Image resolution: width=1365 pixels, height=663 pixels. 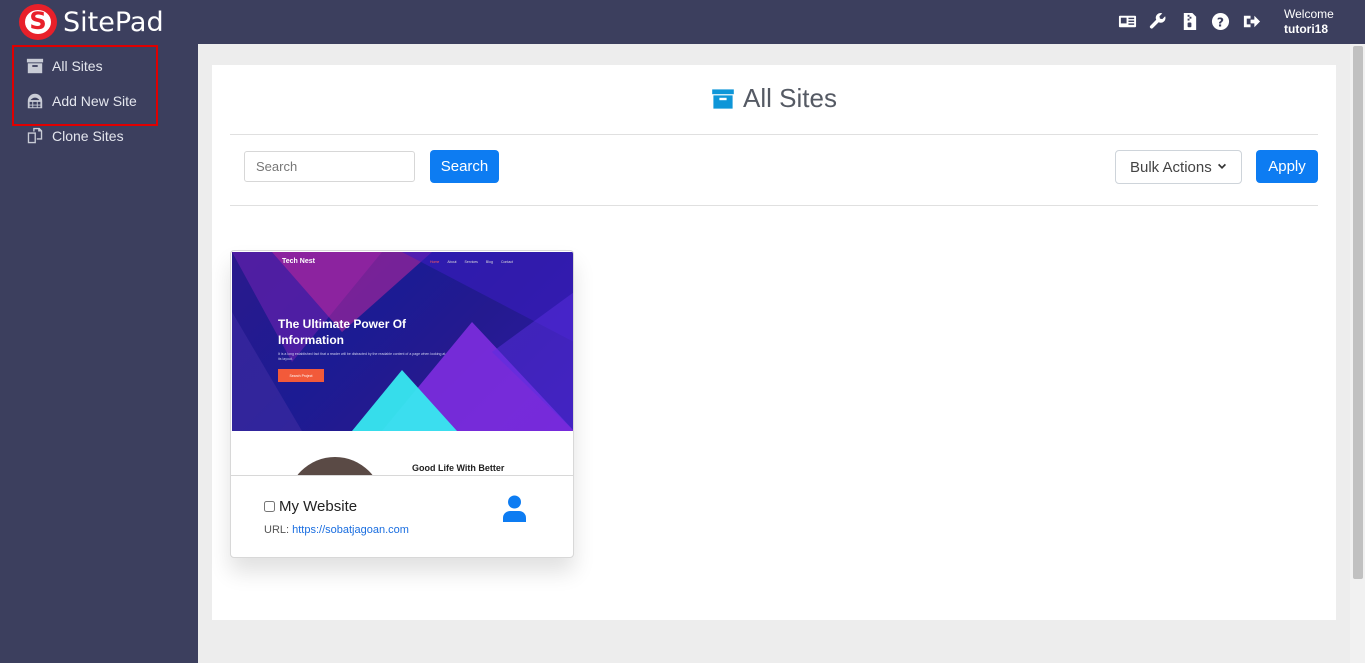 I want to click on sidebar-item-all-sites: All Sites, so click(x=64, y=66).